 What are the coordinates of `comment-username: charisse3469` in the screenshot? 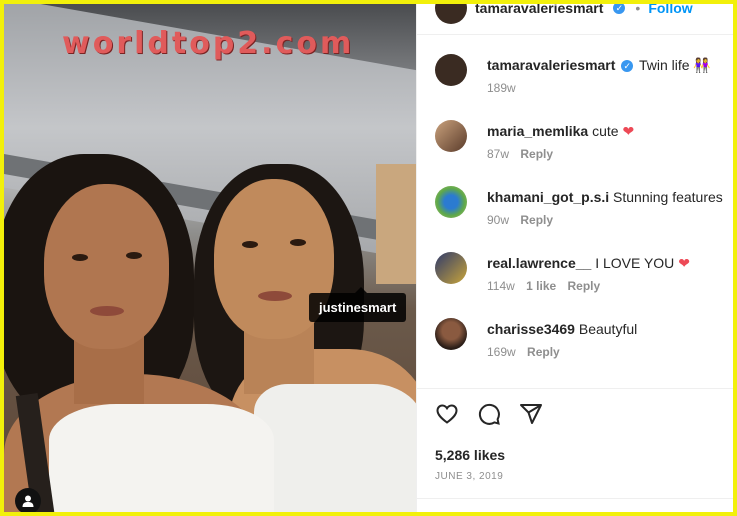 It's located at (531, 329).